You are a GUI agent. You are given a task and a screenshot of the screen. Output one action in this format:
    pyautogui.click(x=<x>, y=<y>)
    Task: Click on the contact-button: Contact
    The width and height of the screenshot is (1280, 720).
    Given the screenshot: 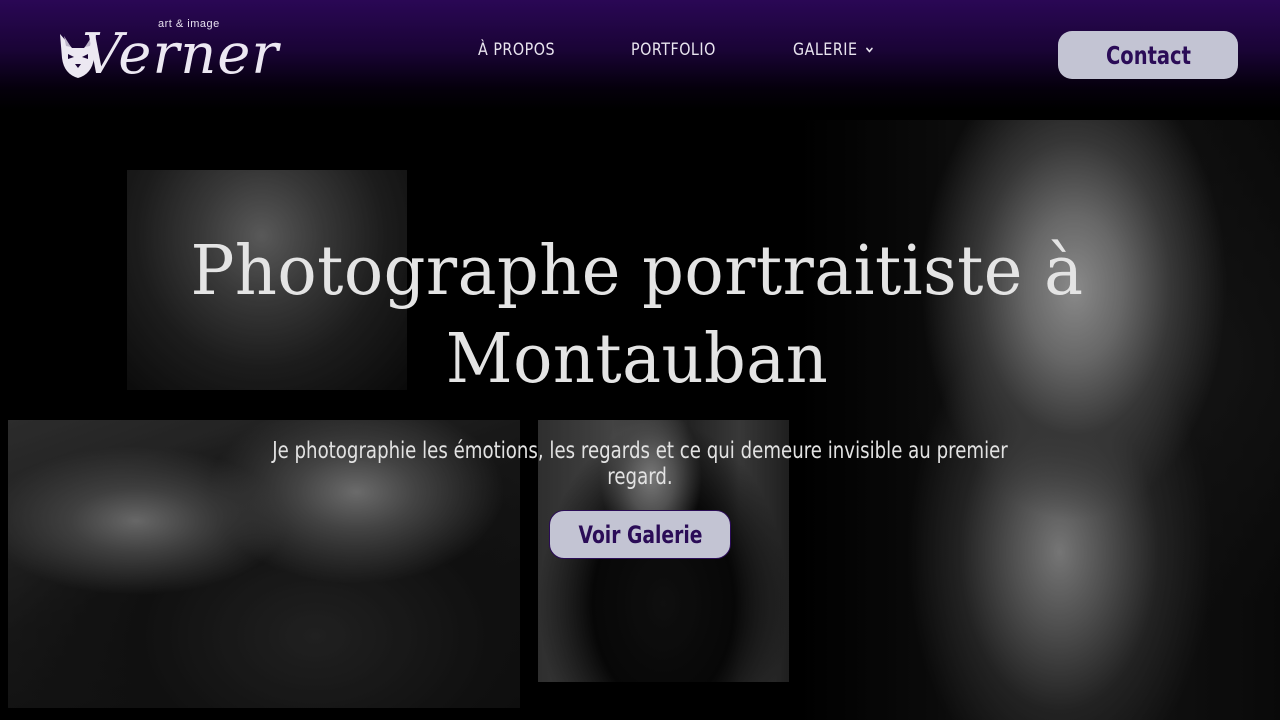 What is the action you would take?
    pyautogui.click(x=1148, y=55)
    